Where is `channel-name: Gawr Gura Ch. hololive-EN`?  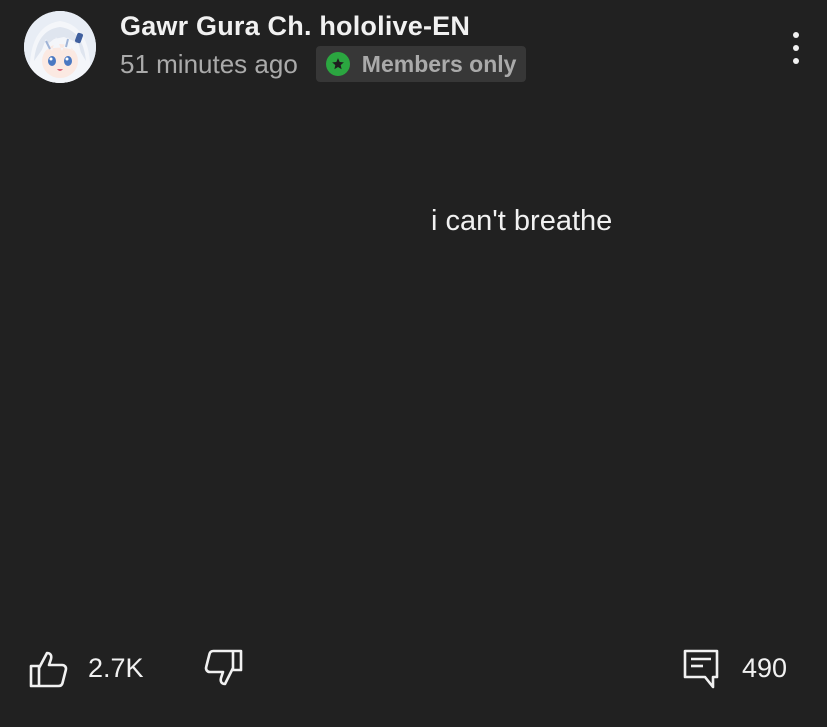
channel-name: Gawr Gura Ch. hololive-EN is located at coordinates (295, 26).